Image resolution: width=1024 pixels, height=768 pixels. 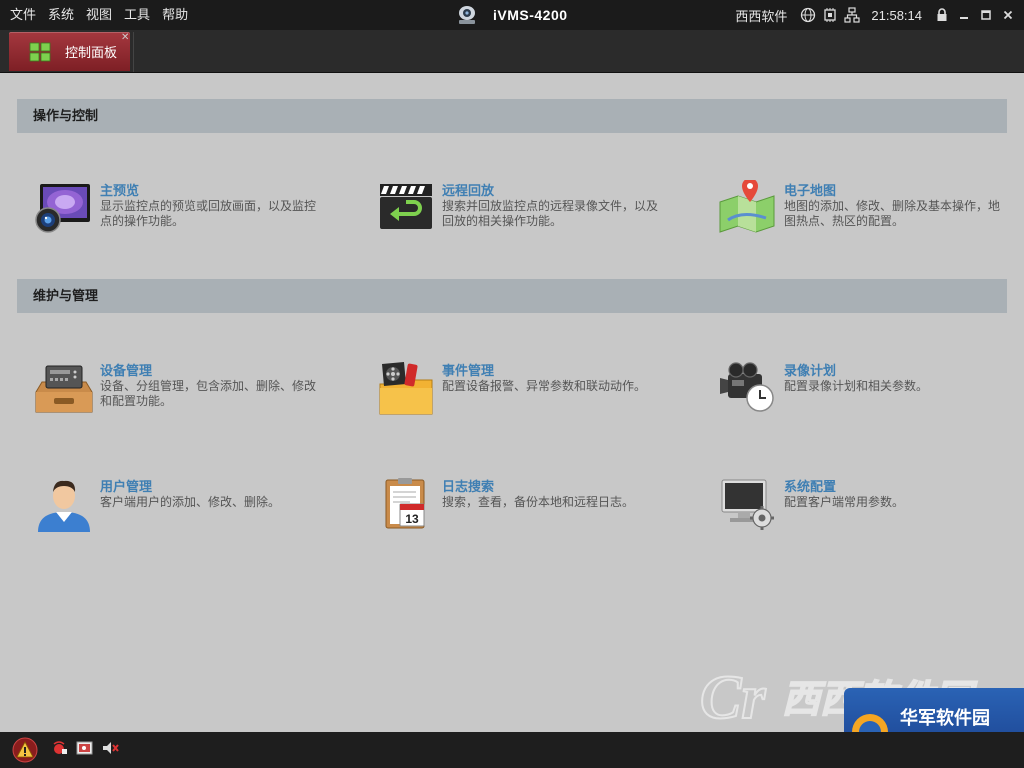 I want to click on menu-bar: 文件 系统 视图 工具 帮助, so click(x=99, y=15).